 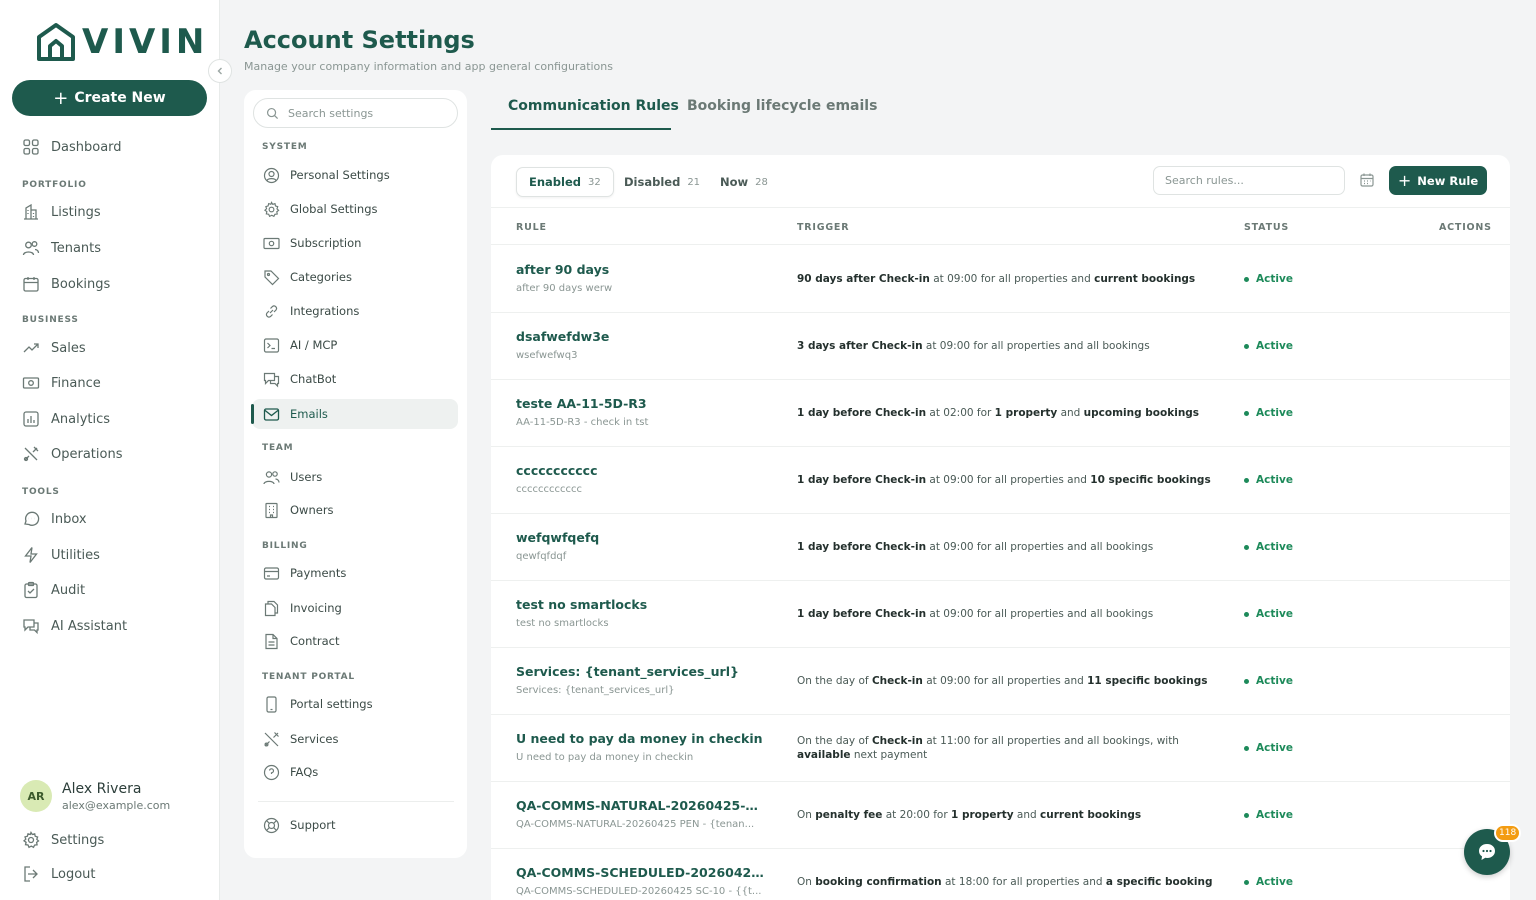 What do you see at coordinates (889, 755) in the screenshot?
I see `trigger-text: next payment` at bounding box center [889, 755].